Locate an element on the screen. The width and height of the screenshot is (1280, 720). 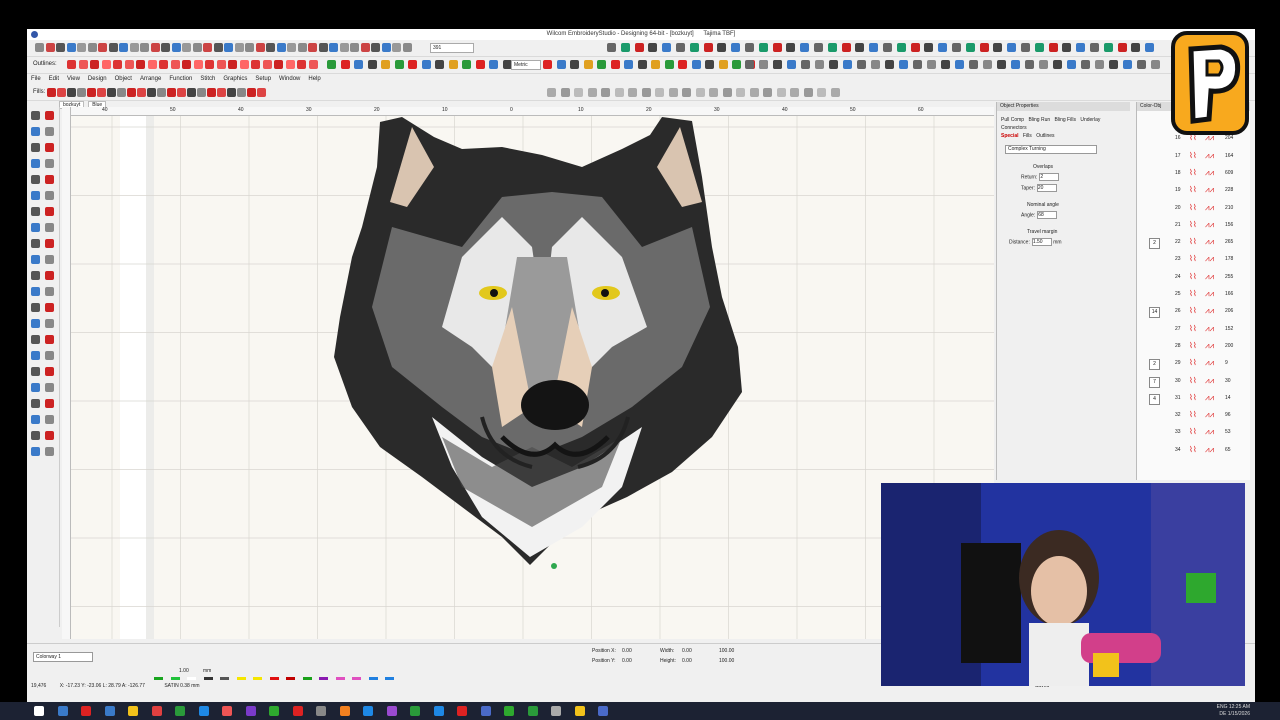
width-input: 0.00 is located at coordinates (687, 651).